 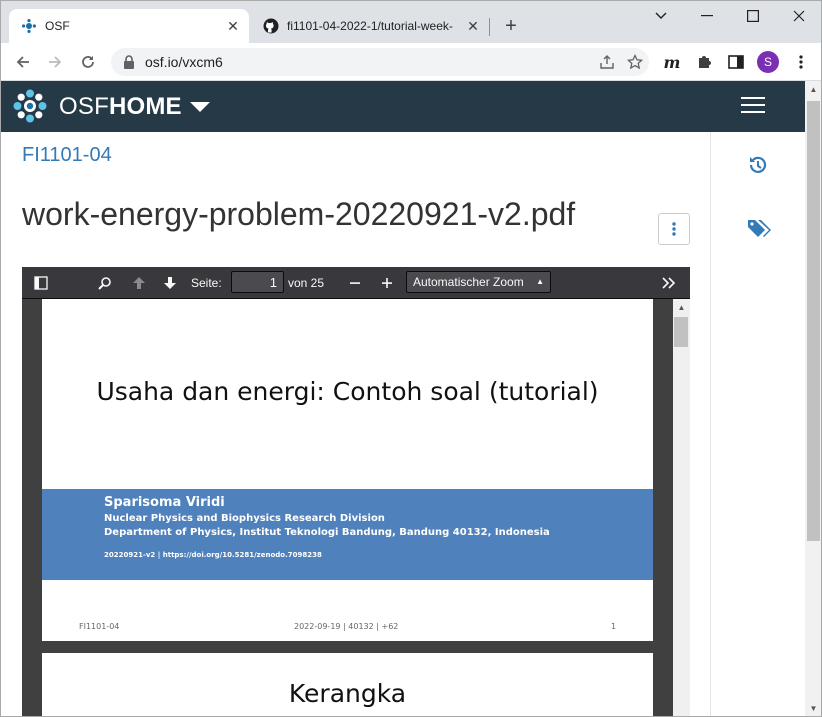 I want to click on lock-icon, so click(x=129, y=62).